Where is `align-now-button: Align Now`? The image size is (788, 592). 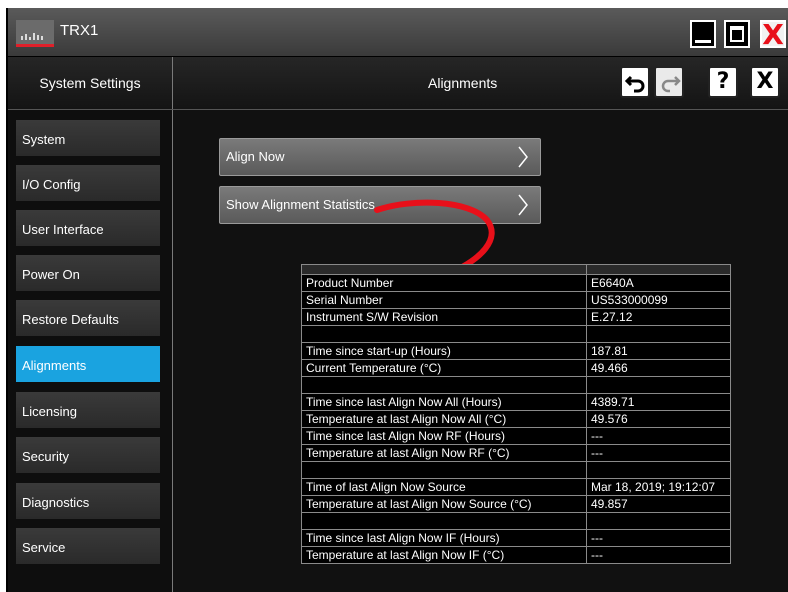 align-now-button: Align Now is located at coordinates (380, 157).